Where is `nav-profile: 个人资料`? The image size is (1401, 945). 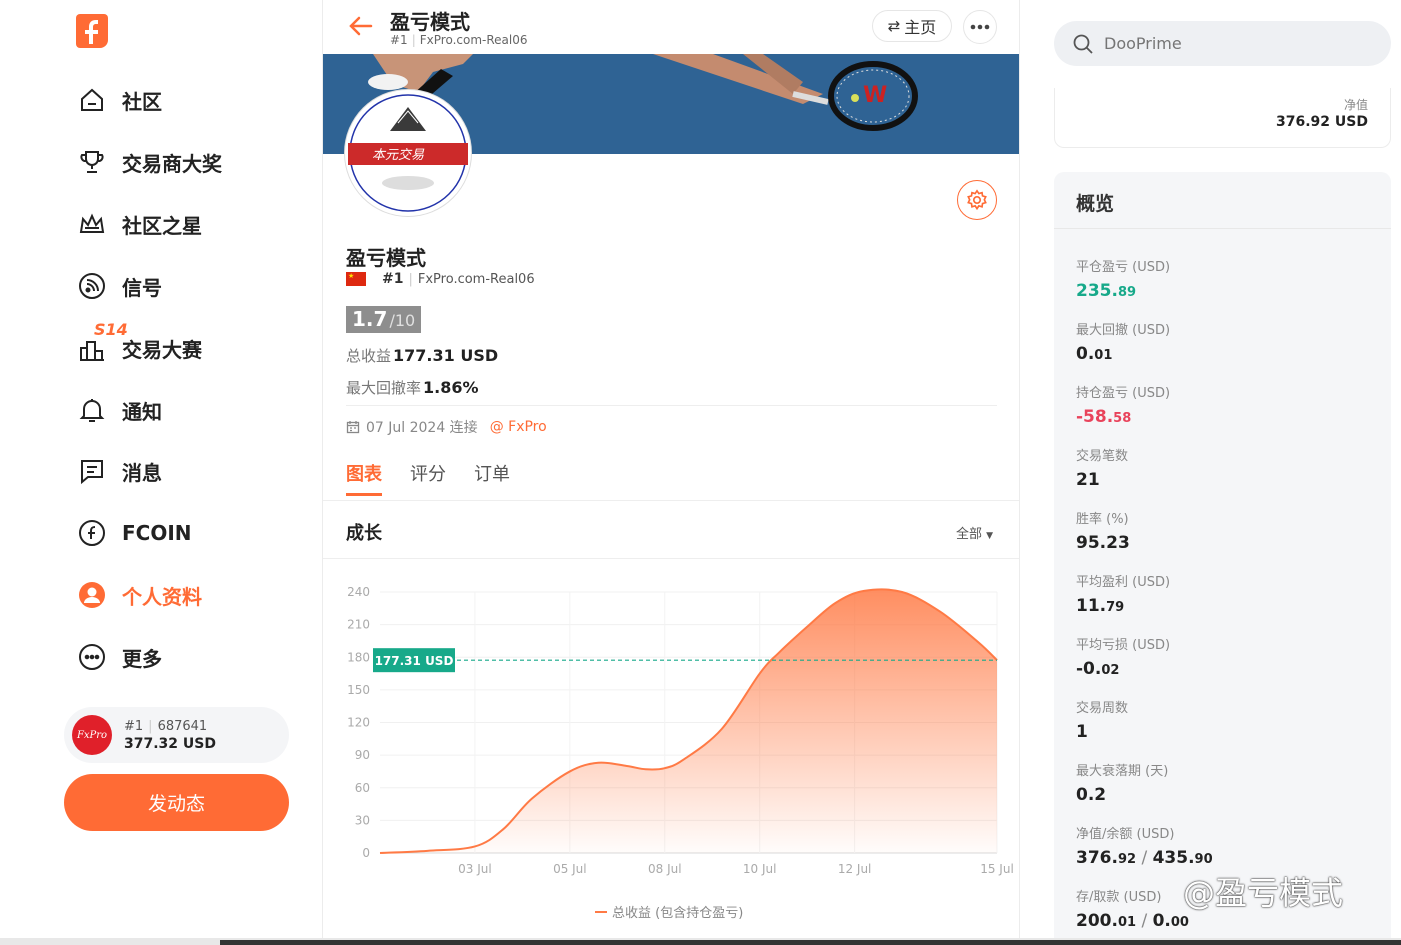 nav-profile: 个人资料 is located at coordinates (139, 595).